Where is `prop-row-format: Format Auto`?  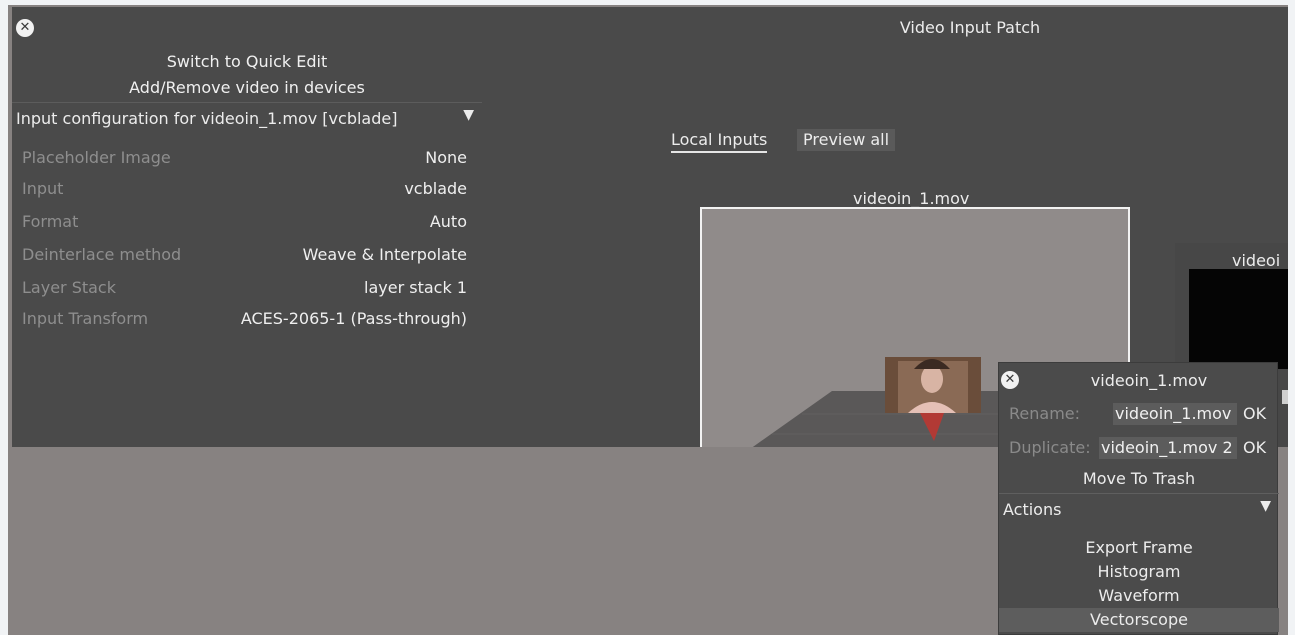
prop-row-format: Format Auto is located at coordinates (244, 224).